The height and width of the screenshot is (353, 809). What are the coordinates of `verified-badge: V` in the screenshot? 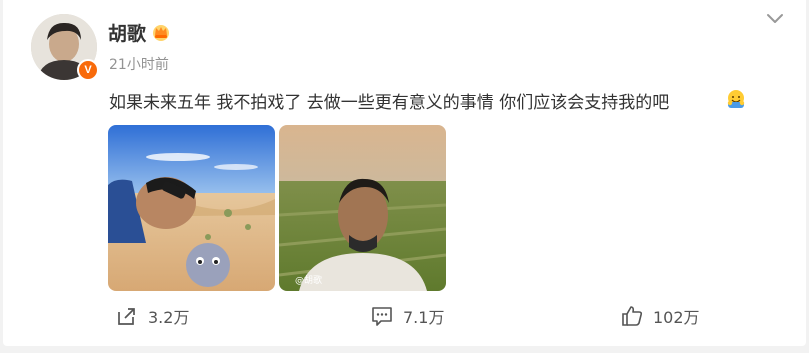 It's located at (88, 70).